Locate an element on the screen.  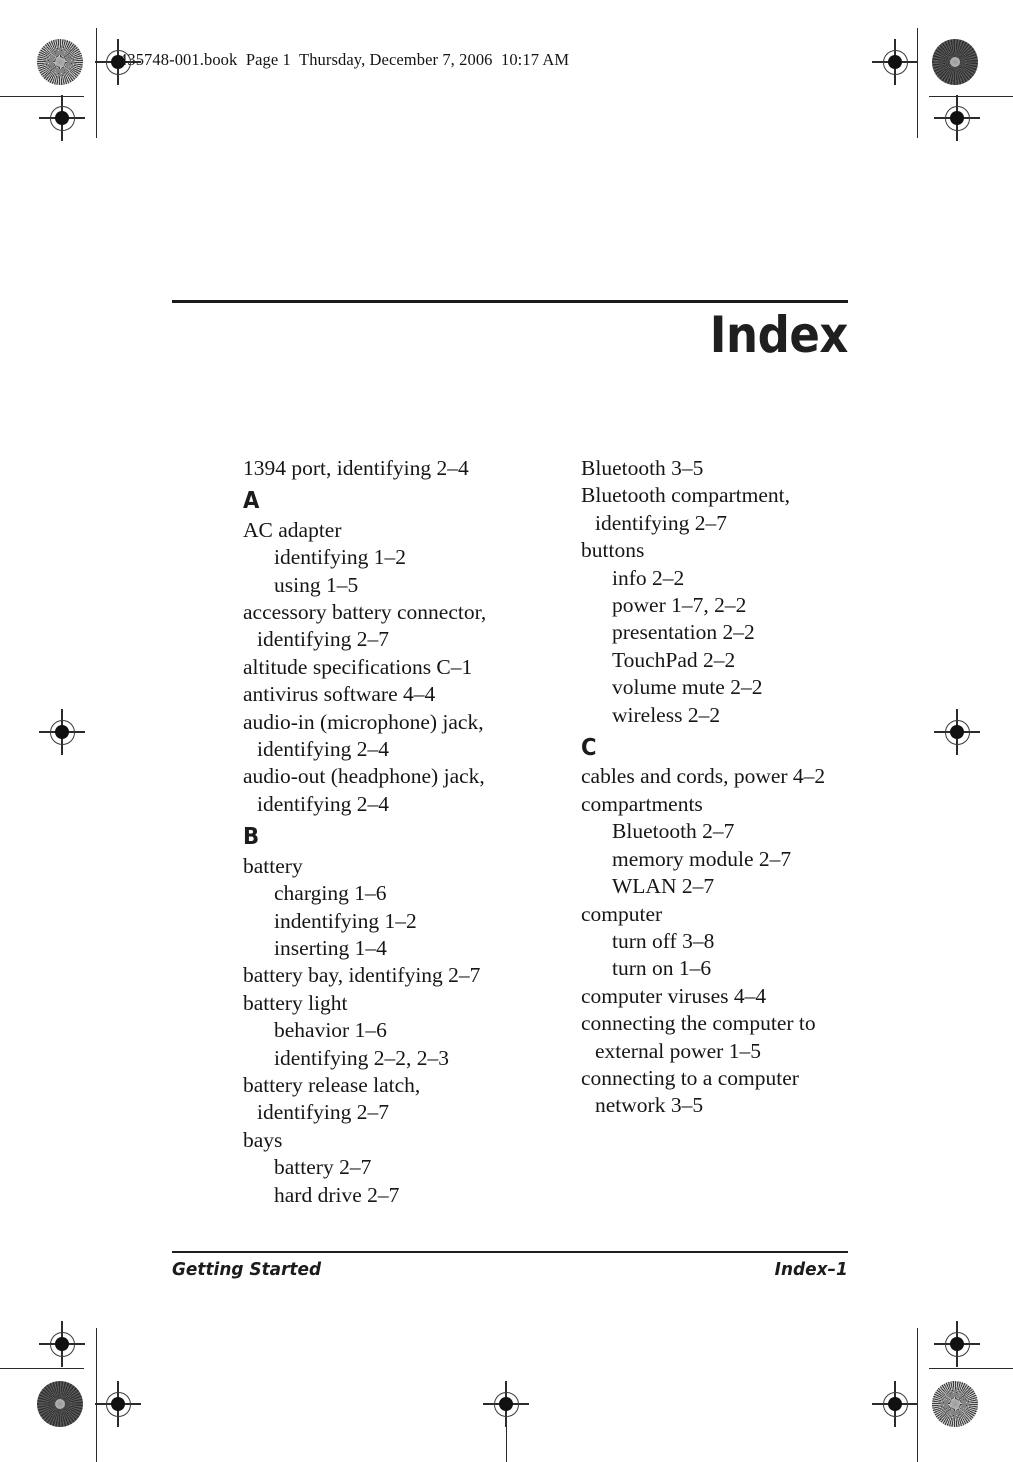
index-sub-entry: power 1–7, 2–2 is located at coordinates (679, 605).